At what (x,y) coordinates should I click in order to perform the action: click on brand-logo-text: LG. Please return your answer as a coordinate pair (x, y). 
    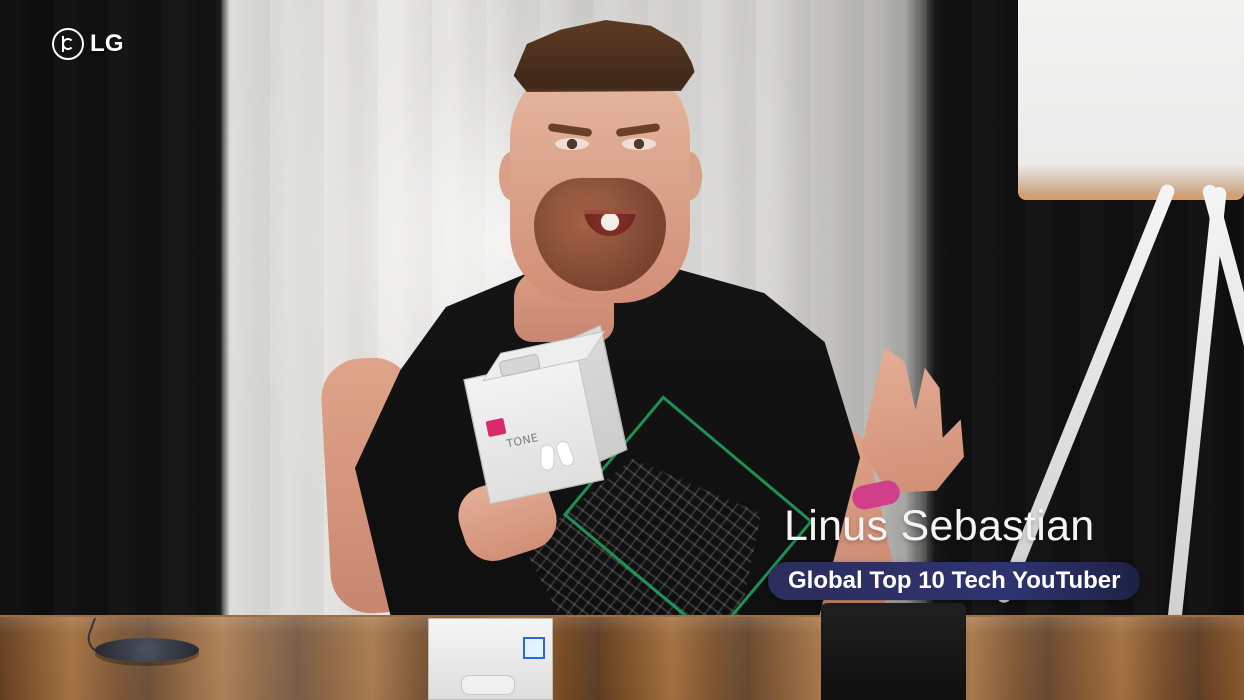
    Looking at the image, I should click on (107, 43).